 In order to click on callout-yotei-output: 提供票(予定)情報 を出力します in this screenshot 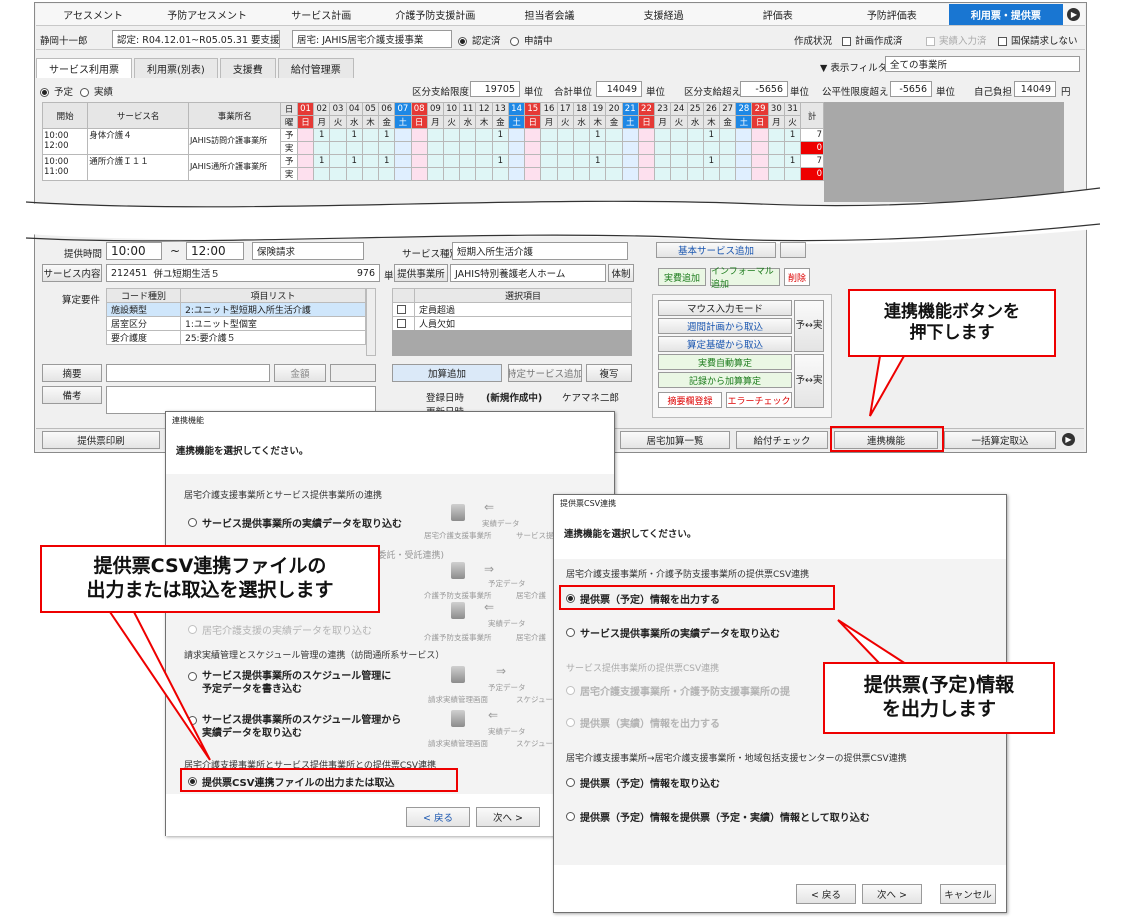, I will do `click(939, 698)`.